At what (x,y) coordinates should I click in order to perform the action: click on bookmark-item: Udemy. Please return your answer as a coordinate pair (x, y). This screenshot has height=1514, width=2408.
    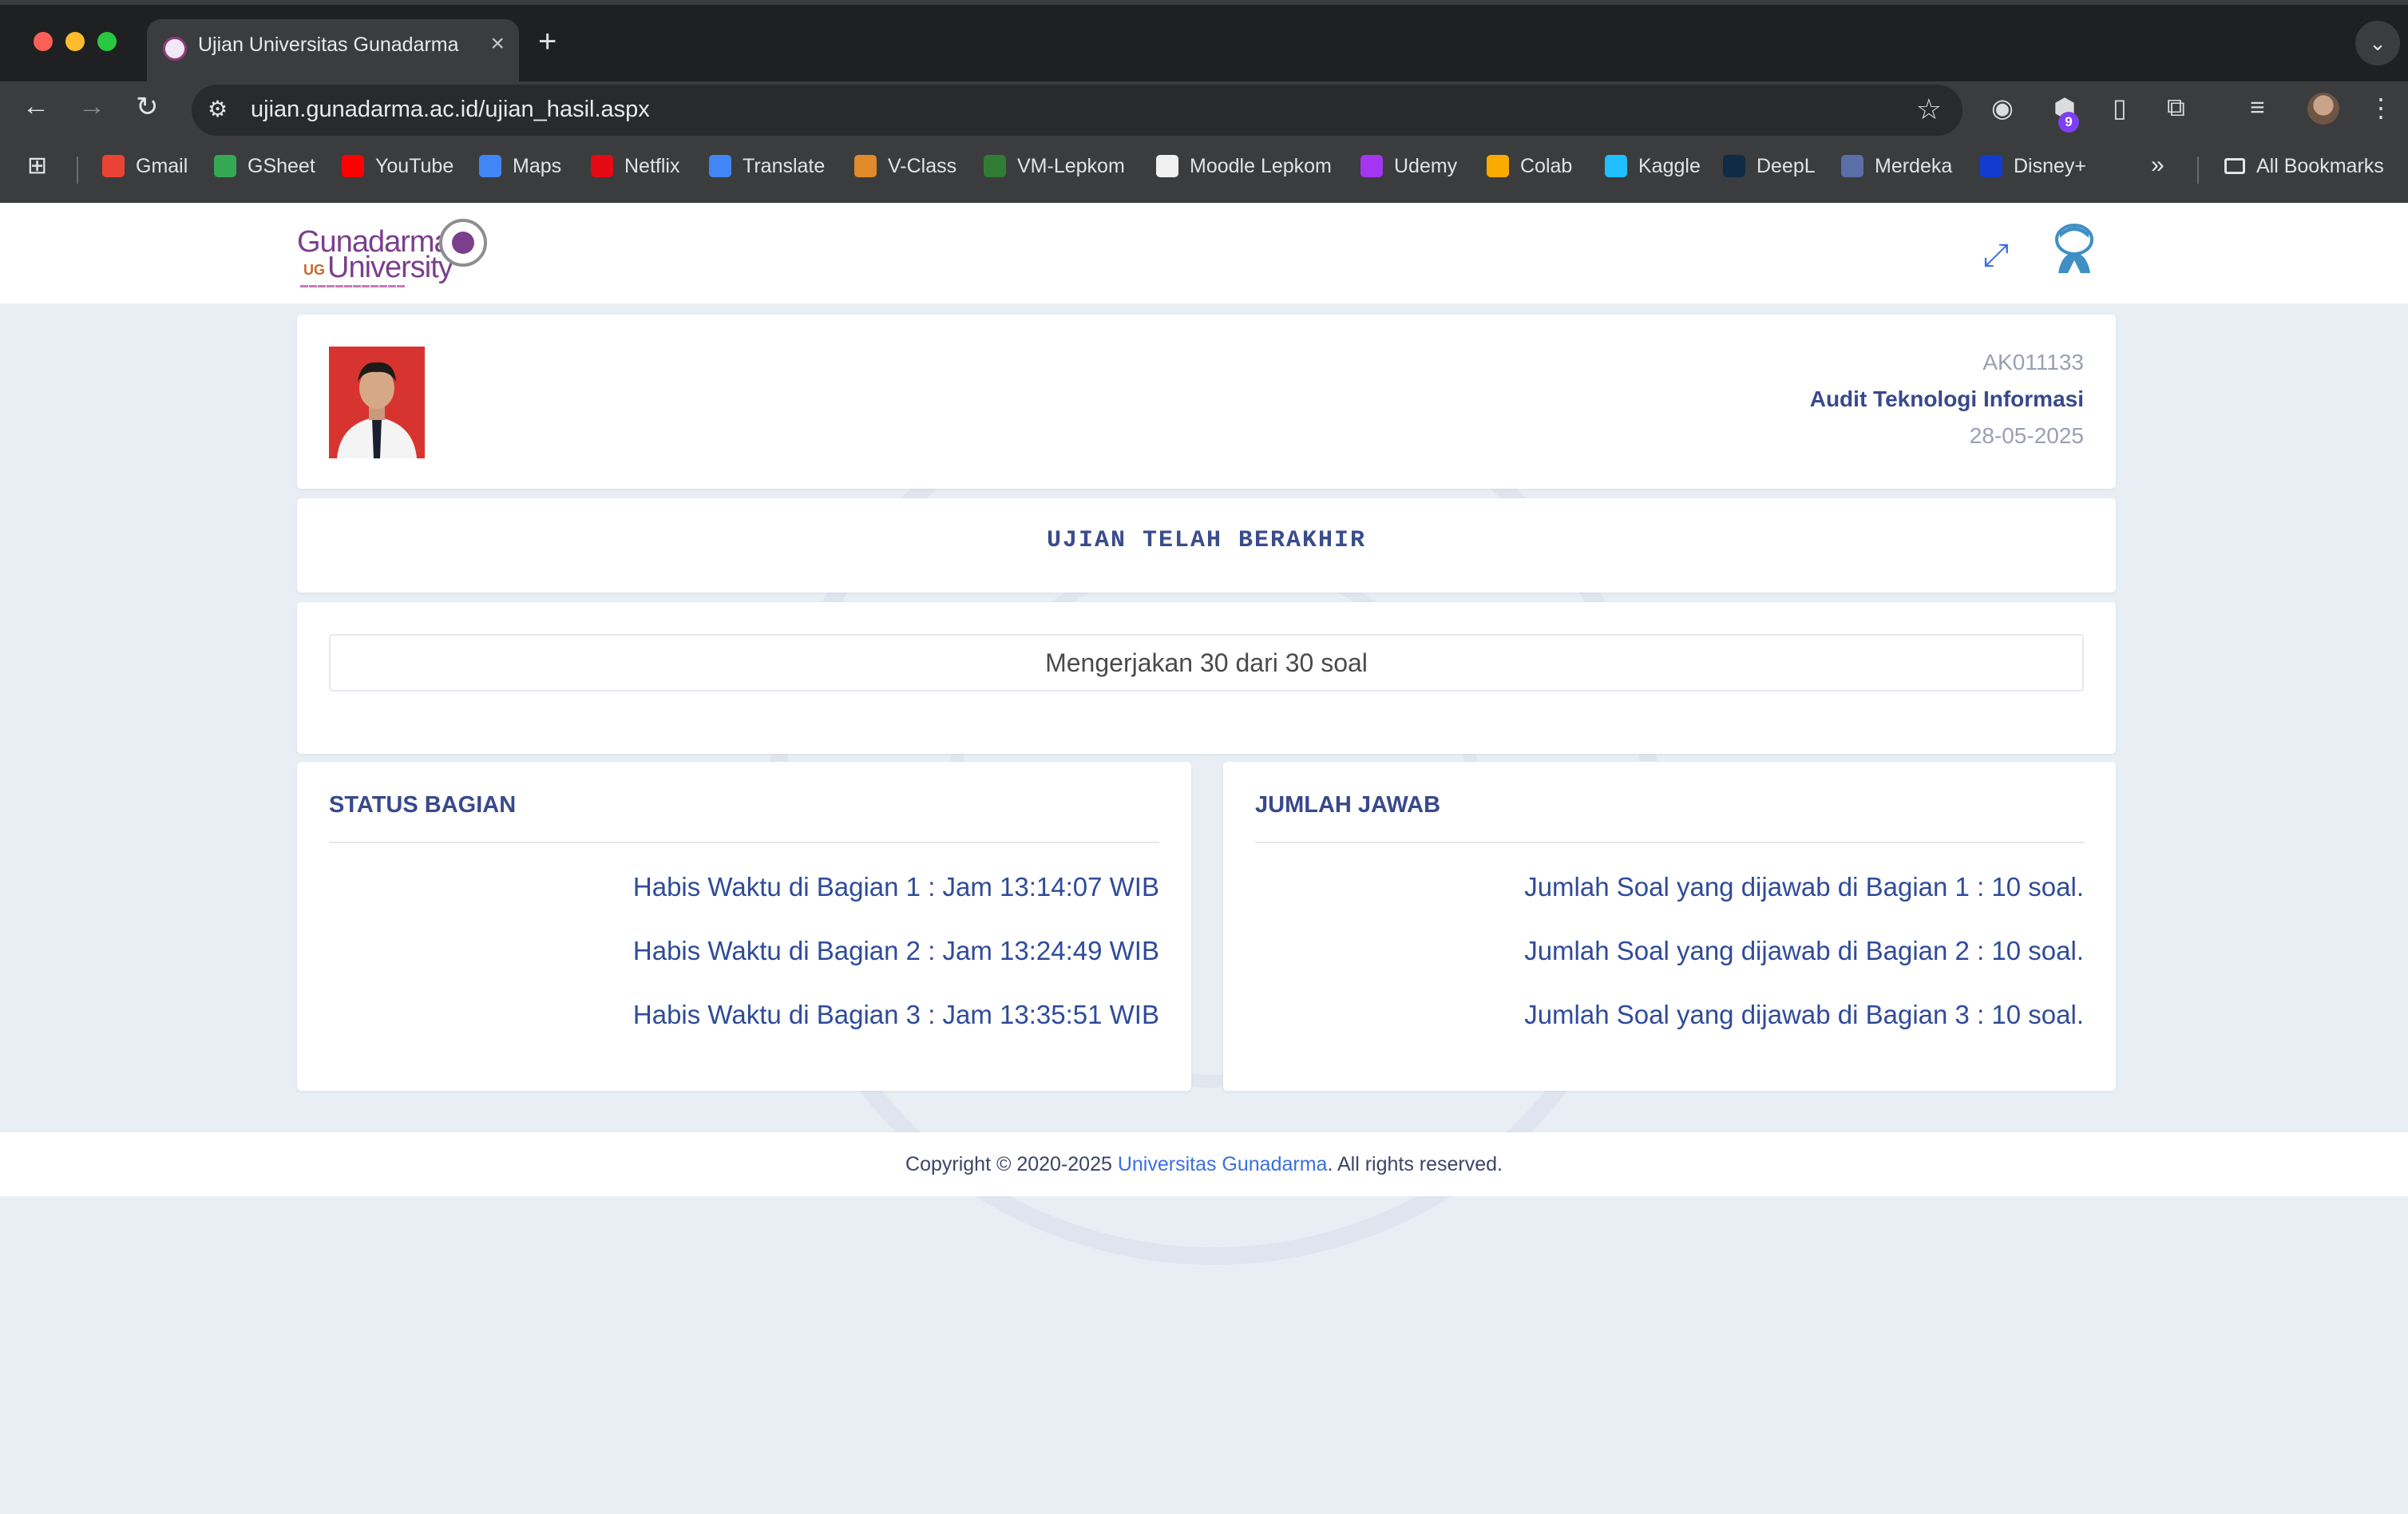
    Looking at the image, I should click on (1408, 166).